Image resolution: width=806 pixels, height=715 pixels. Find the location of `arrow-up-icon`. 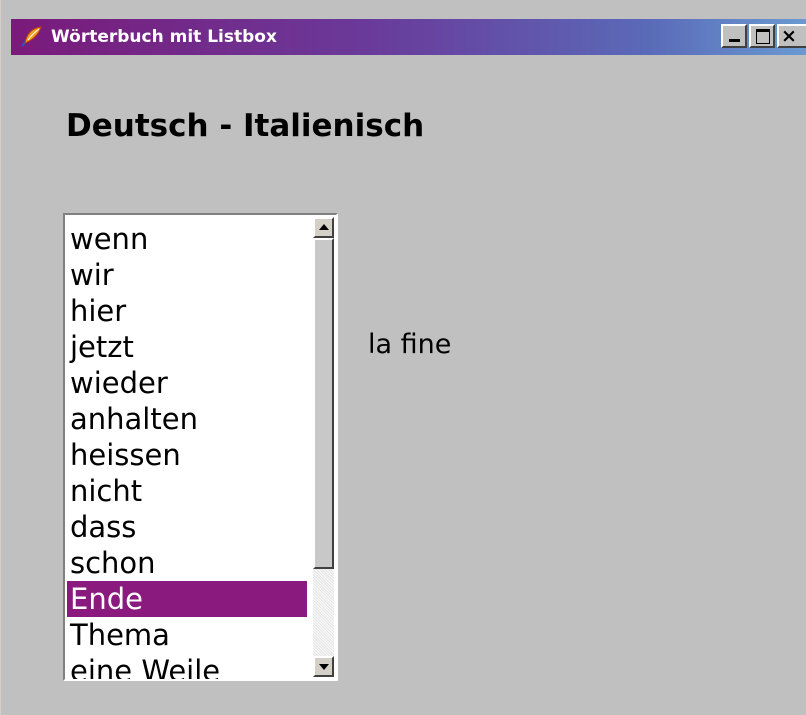

arrow-up-icon is located at coordinates (324, 227).